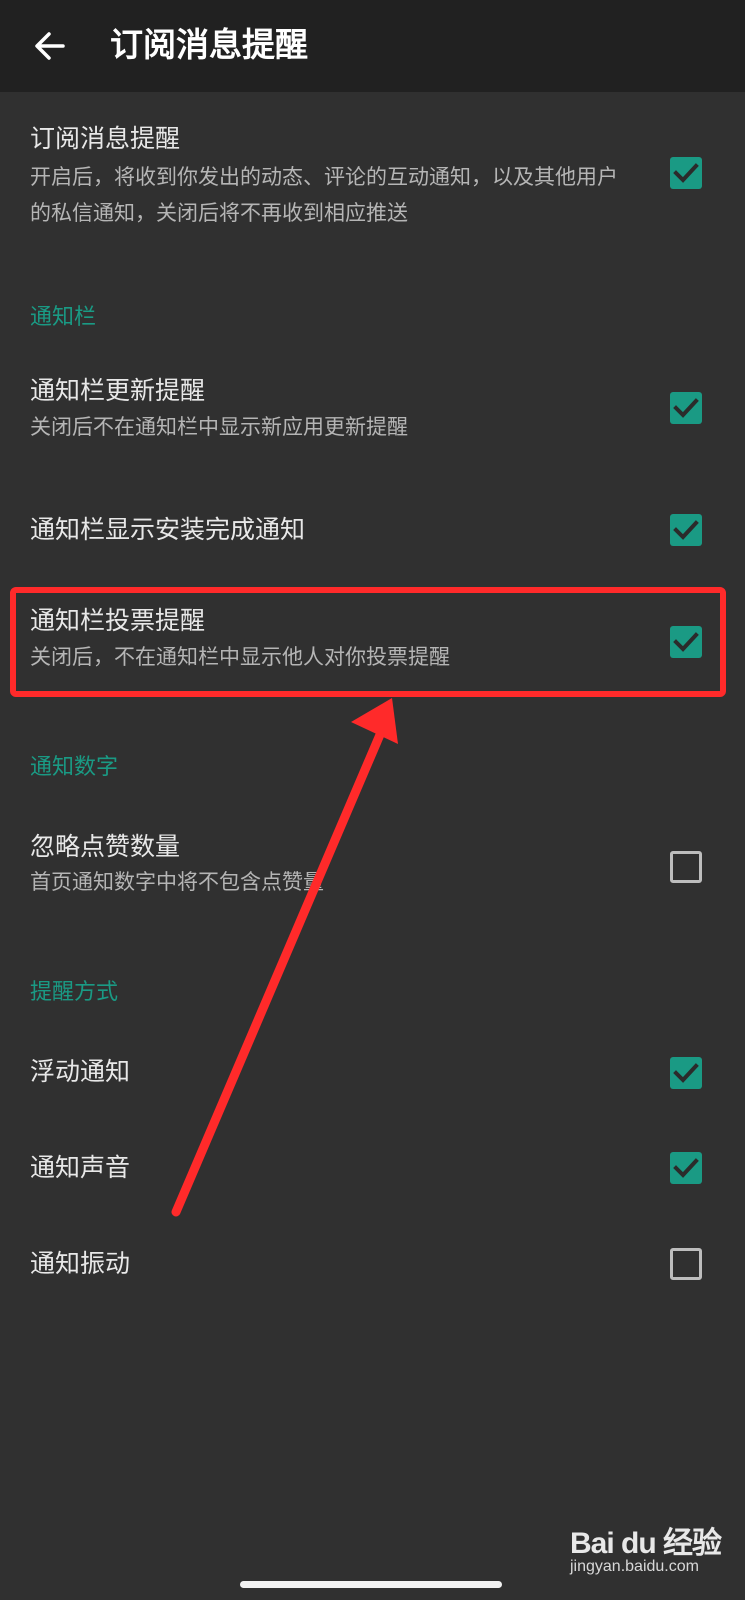  What do you see at coordinates (284, 957) in the screenshot?
I see `annotation-arrow` at bounding box center [284, 957].